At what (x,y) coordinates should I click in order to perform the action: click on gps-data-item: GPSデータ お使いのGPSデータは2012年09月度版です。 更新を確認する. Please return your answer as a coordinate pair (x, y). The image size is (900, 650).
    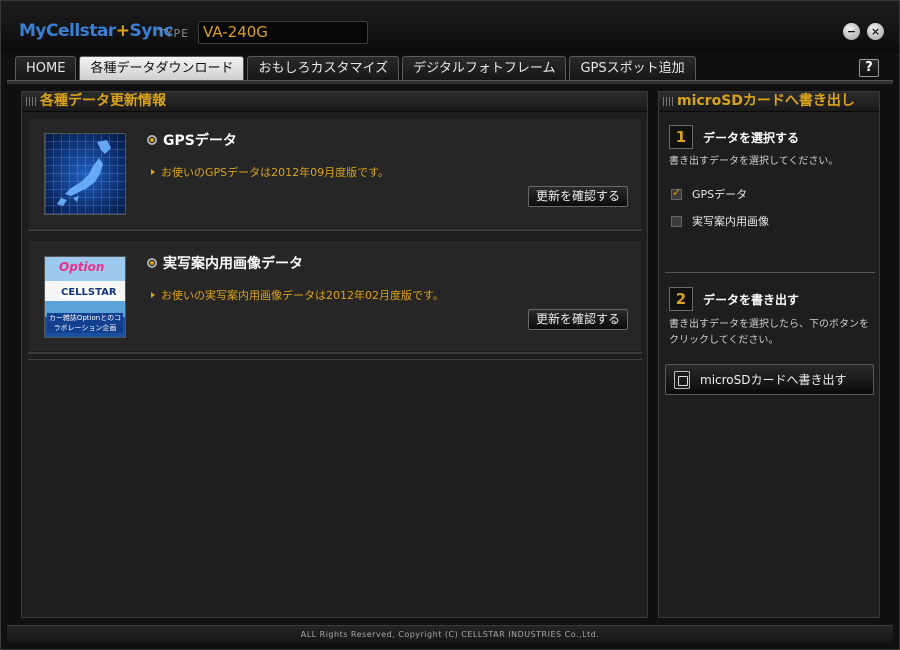
    Looking at the image, I should click on (335, 173).